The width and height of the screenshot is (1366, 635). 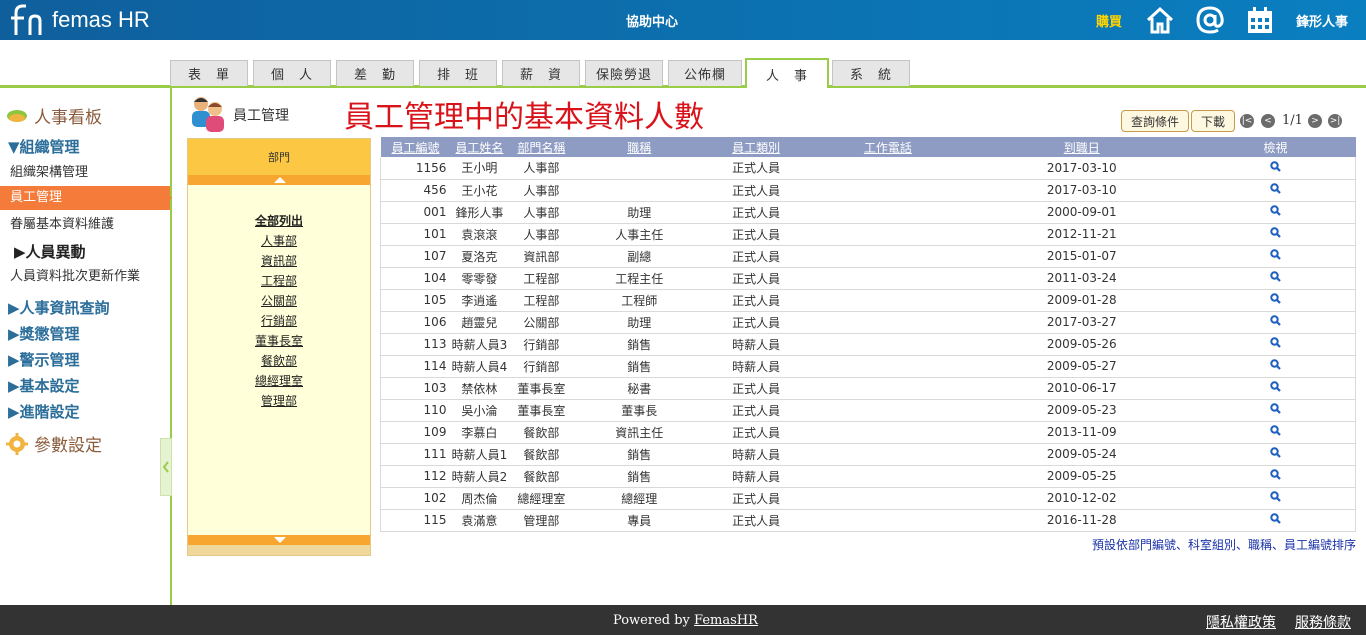 What do you see at coordinates (868, 498) in the screenshot?
I see `table-row: 102 周杰倫 總經理室 總經理 正式人員 2010-12-02` at bounding box center [868, 498].